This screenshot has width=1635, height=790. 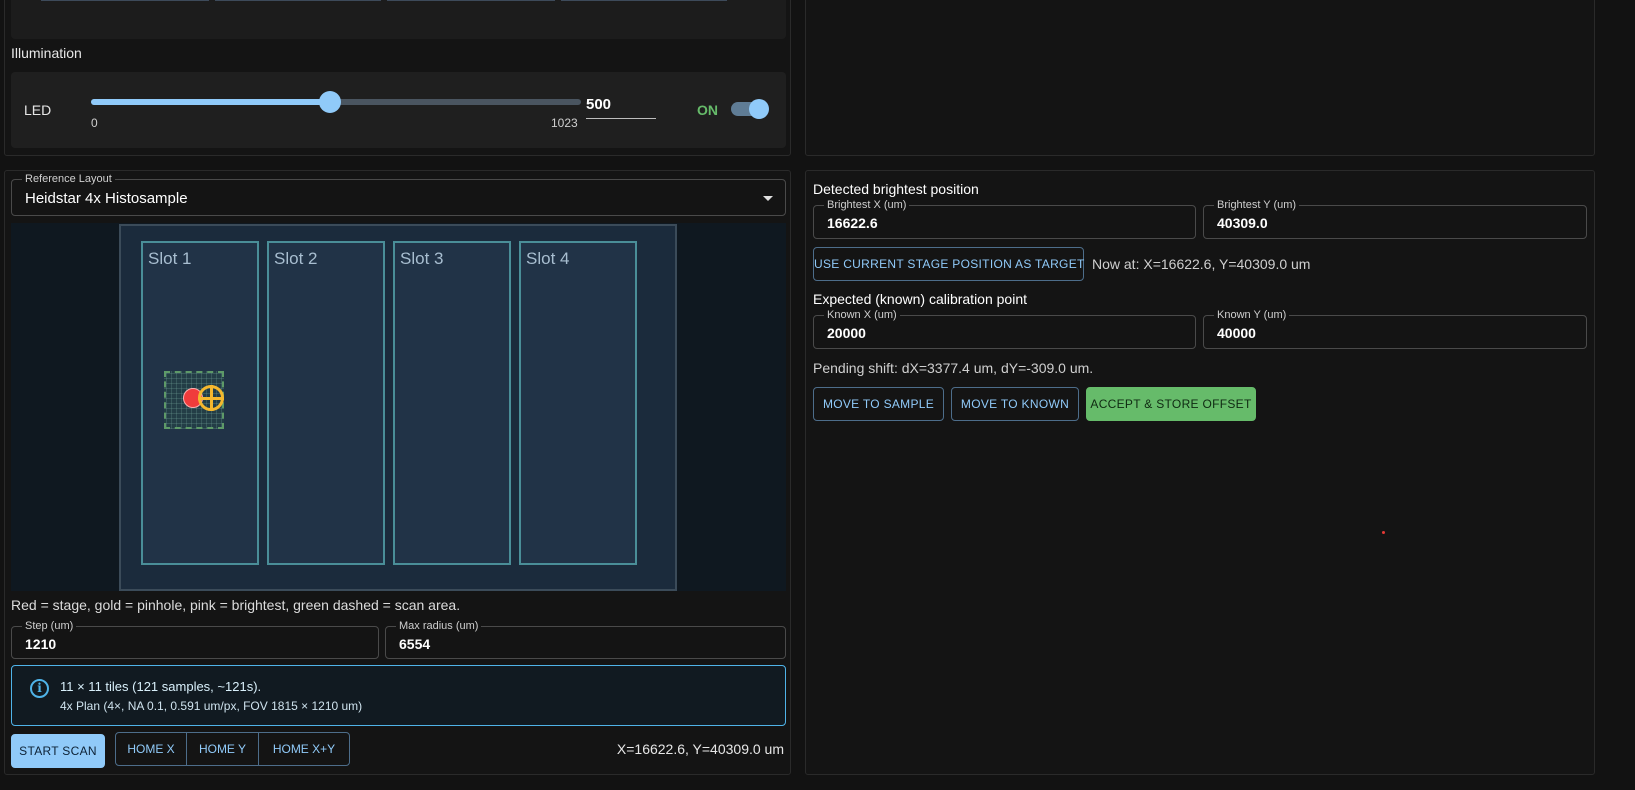 I want to click on camera-controls-strip, so click(x=398, y=19).